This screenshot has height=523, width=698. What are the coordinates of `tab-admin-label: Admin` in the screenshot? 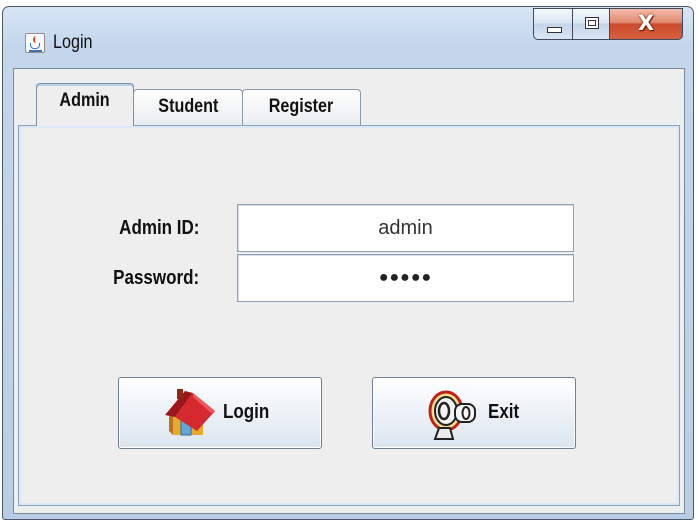 It's located at (85, 100).